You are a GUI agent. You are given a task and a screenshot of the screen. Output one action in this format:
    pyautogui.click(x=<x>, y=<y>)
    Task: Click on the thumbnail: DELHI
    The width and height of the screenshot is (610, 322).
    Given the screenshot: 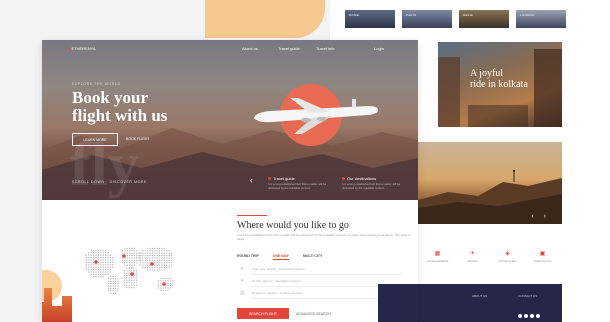 What is the action you would take?
    pyautogui.click(x=484, y=19)
    